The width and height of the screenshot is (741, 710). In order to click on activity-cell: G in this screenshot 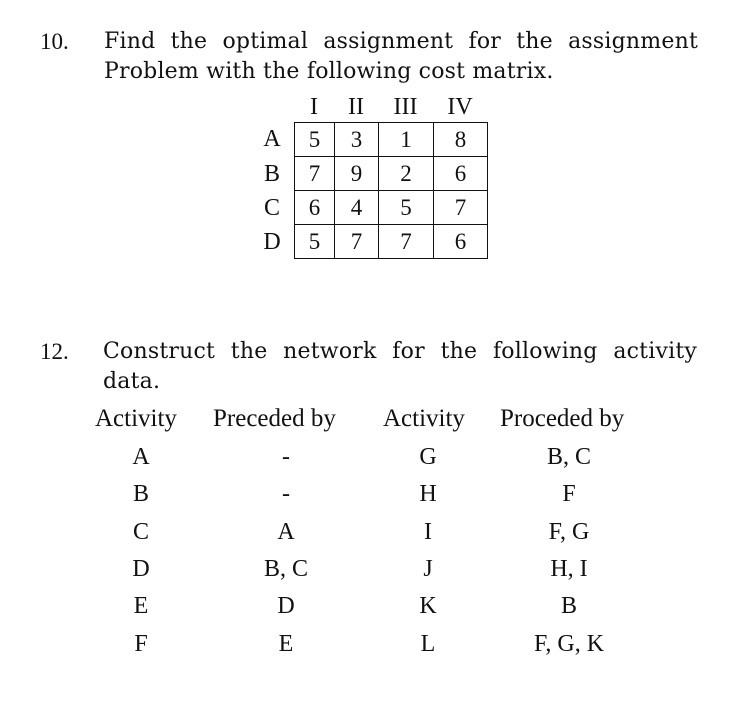, I will do `click(428, 457)`.